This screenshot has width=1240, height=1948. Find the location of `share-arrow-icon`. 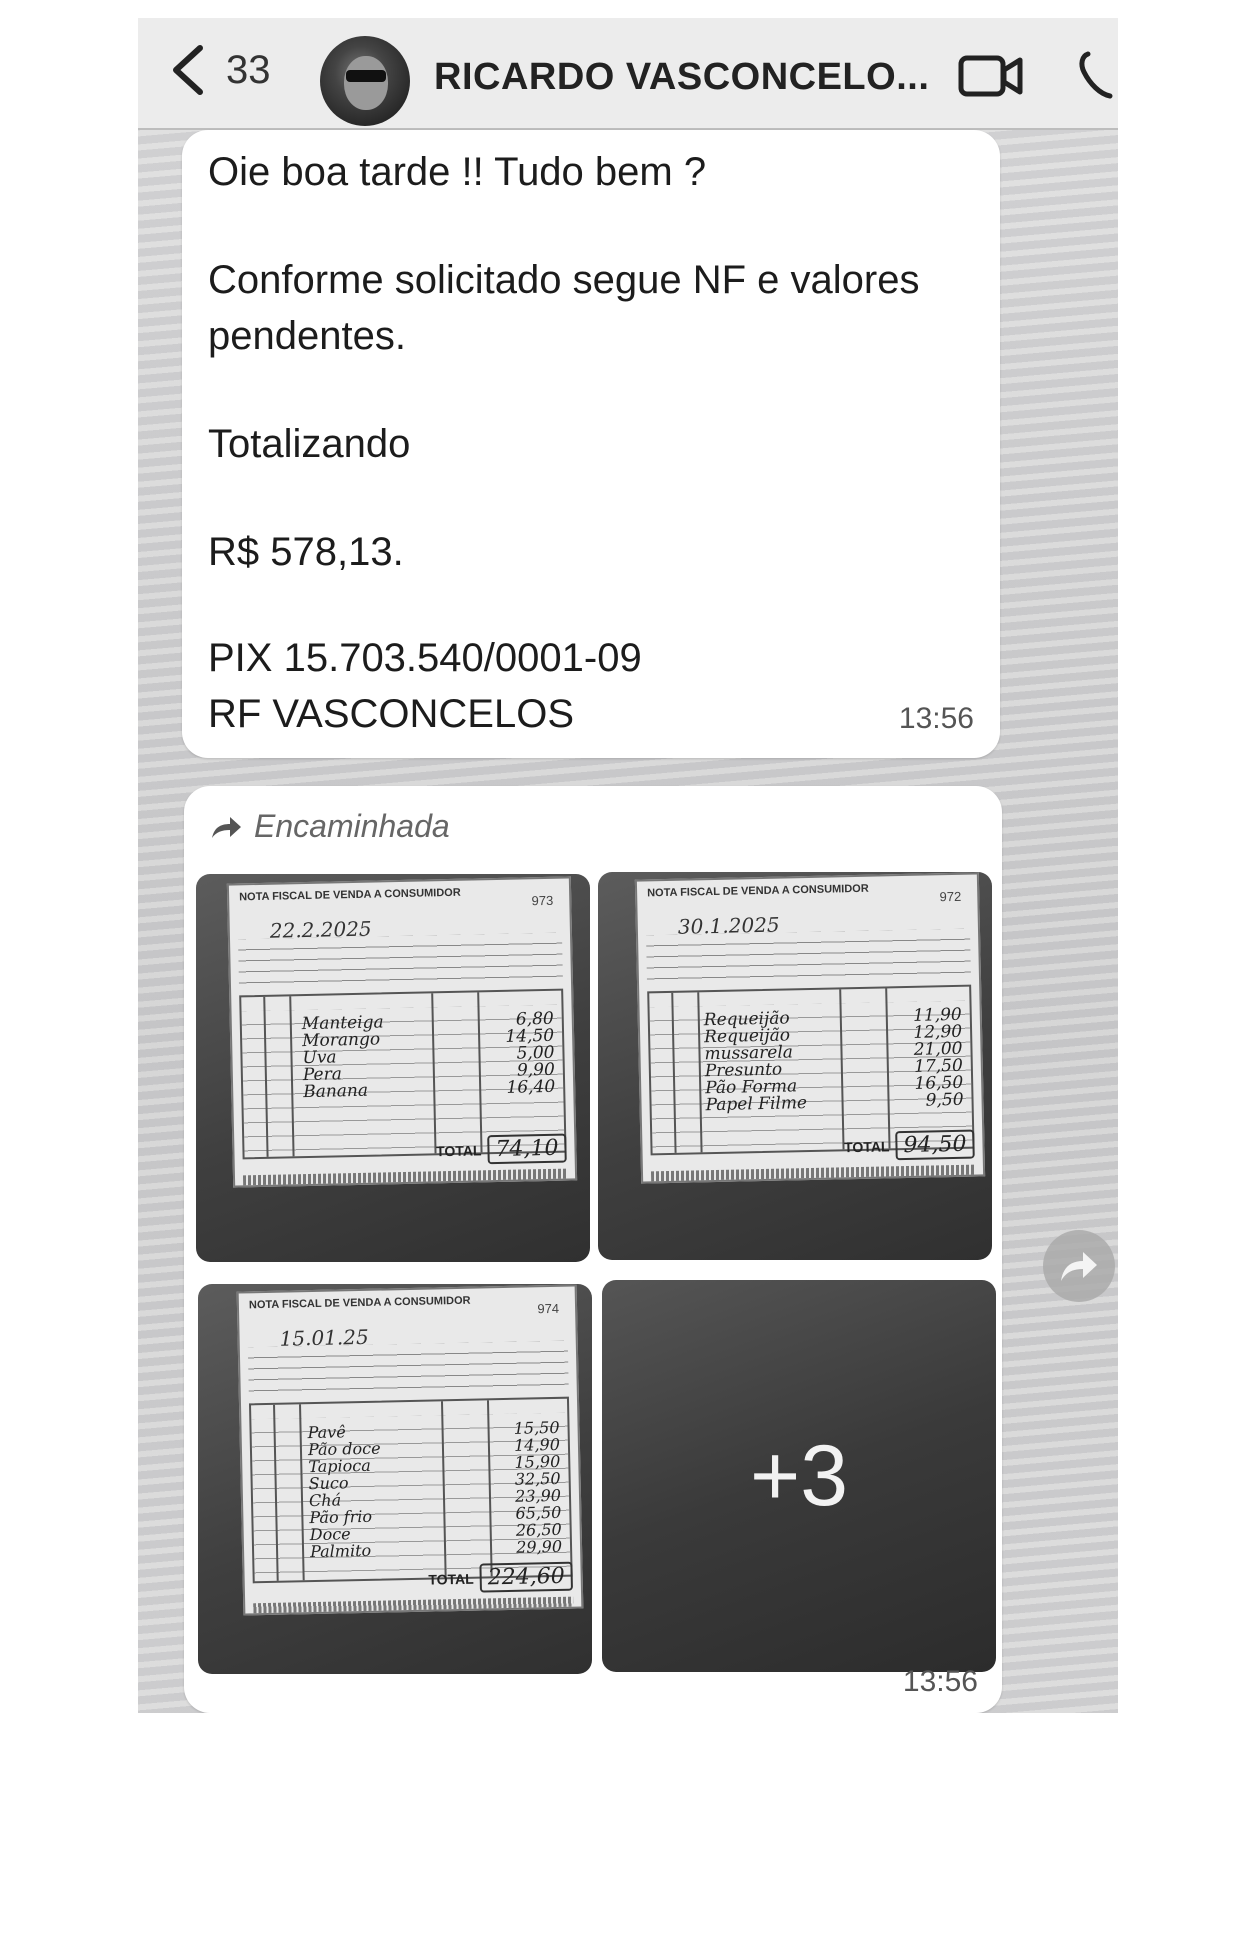

share-arrow-icon is located at coordinates (1079, 1266).